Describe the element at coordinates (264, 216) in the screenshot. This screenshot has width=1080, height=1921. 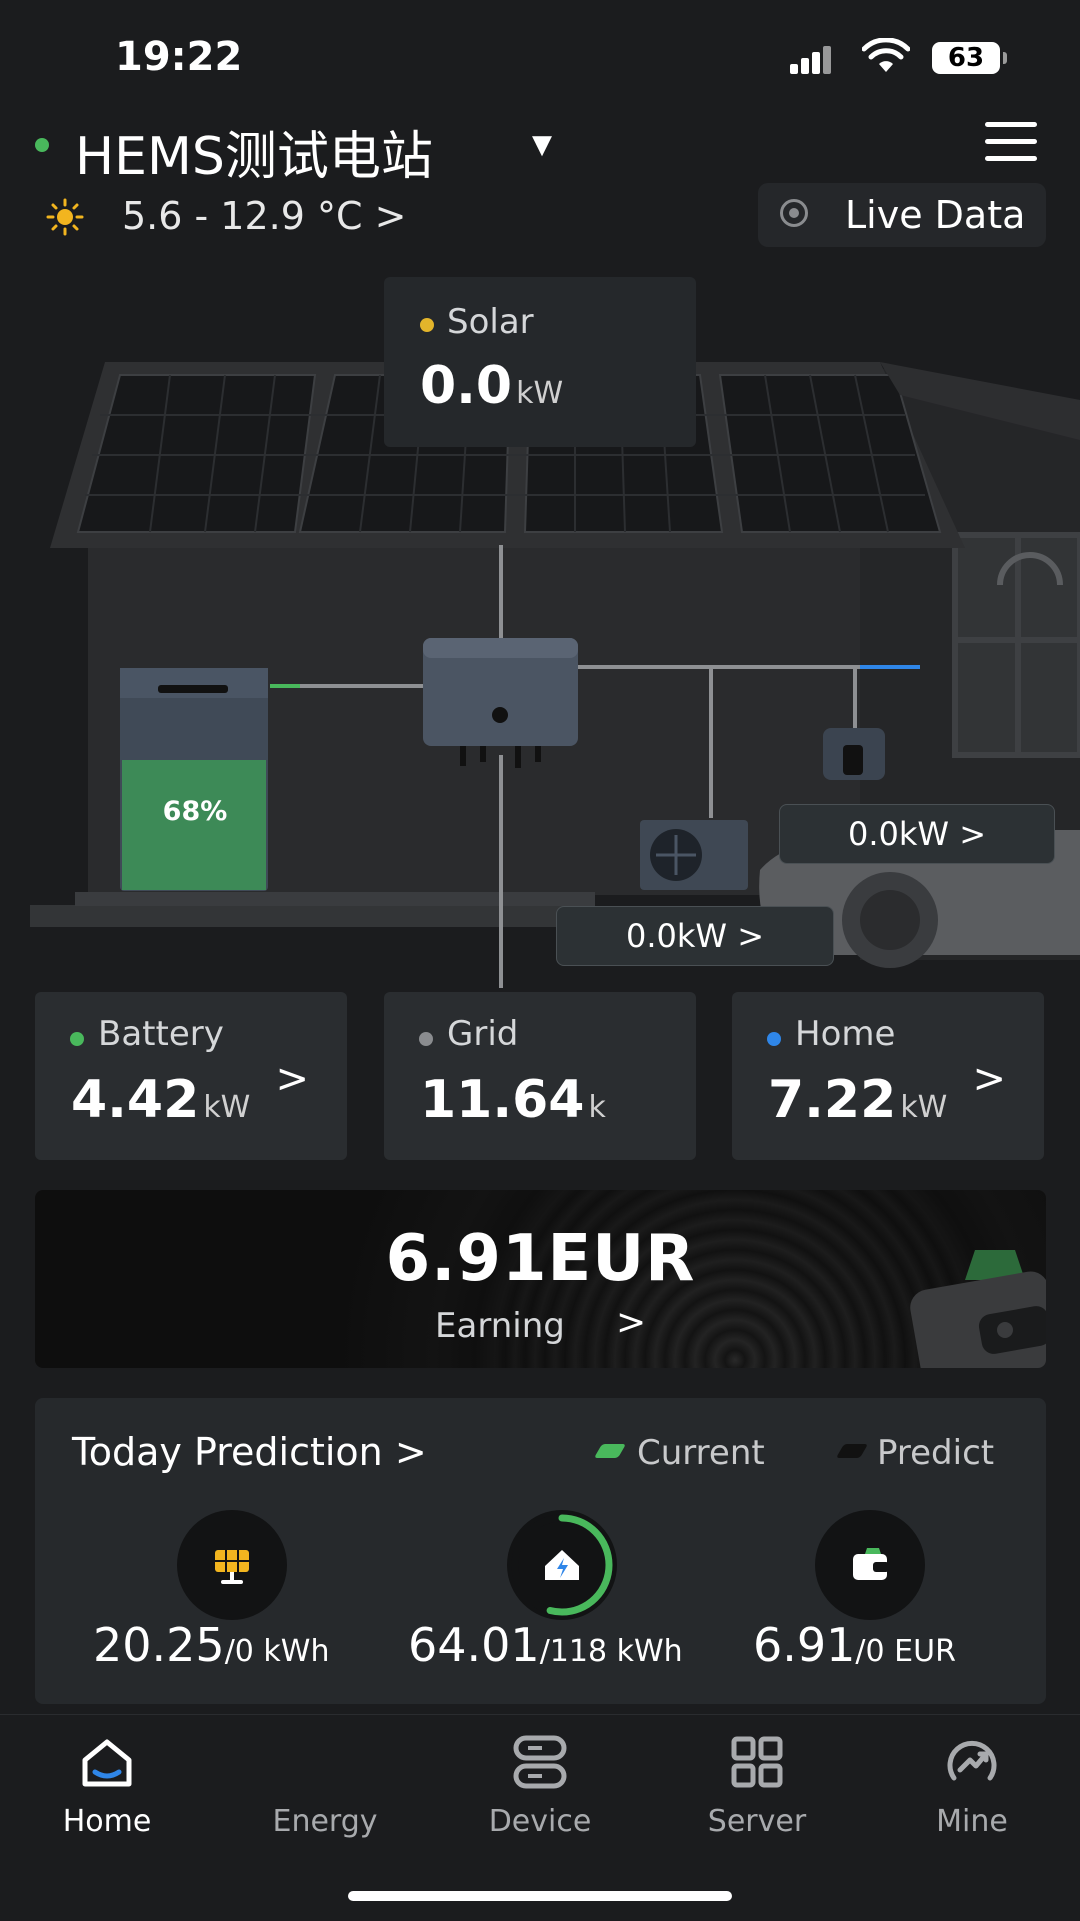
I see `weather-range: 5.6 - 12.9 °C >` at that location.